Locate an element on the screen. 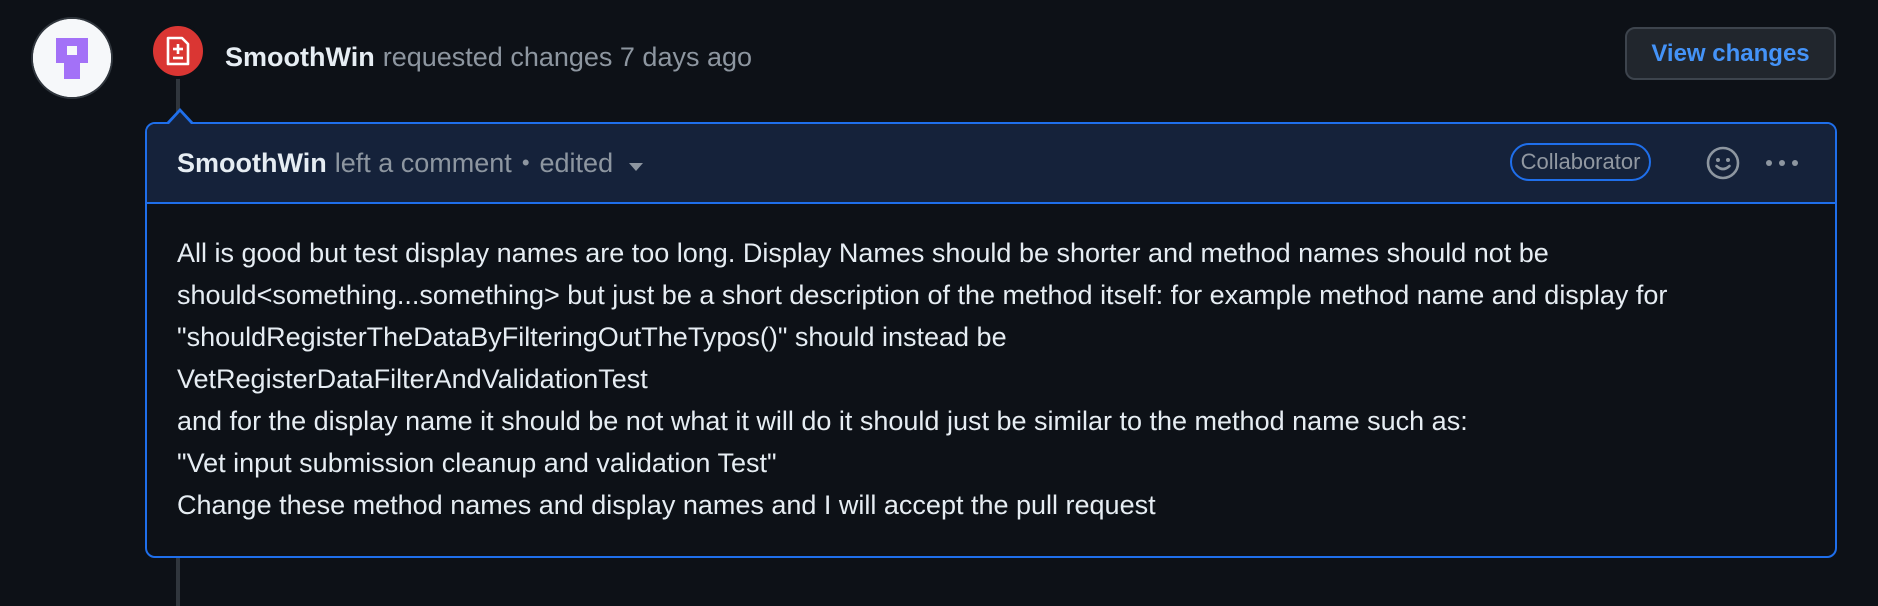 The height and width of the screenshot is (606, 1878). comment-pointer-fill is located at coordinates (180, 118).